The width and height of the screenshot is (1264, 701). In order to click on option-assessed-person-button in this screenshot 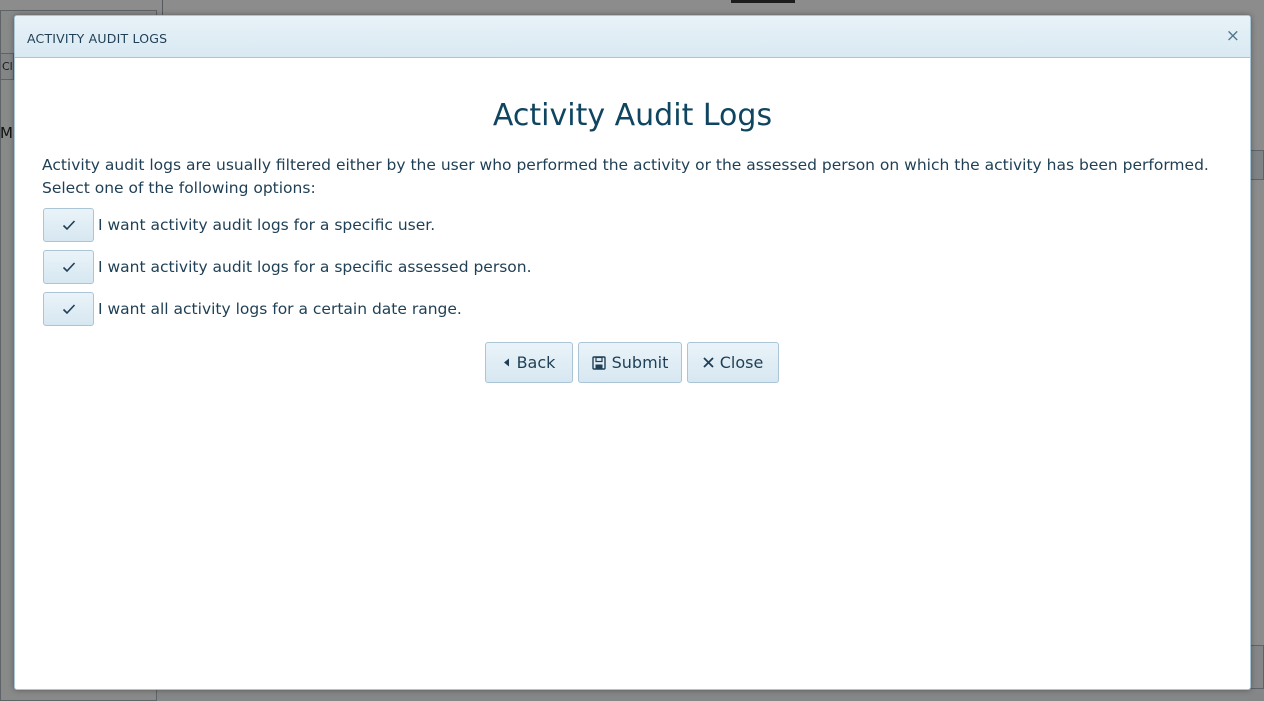, I will do `click(68, 267)`.